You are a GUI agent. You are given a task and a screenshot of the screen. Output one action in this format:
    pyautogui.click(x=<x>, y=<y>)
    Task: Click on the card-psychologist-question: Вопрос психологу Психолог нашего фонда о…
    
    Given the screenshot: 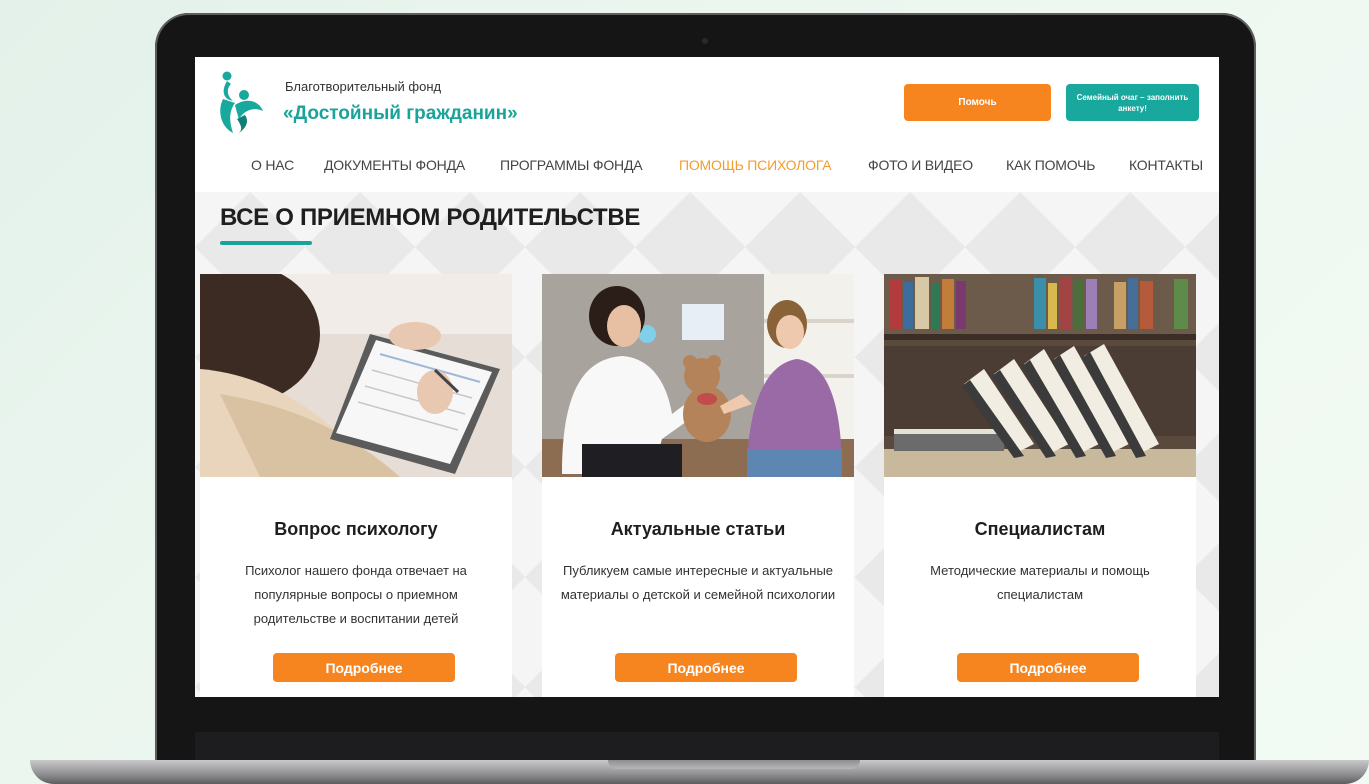 What is the action you would take?
    pyautogui.click(x=356, y=485)
    